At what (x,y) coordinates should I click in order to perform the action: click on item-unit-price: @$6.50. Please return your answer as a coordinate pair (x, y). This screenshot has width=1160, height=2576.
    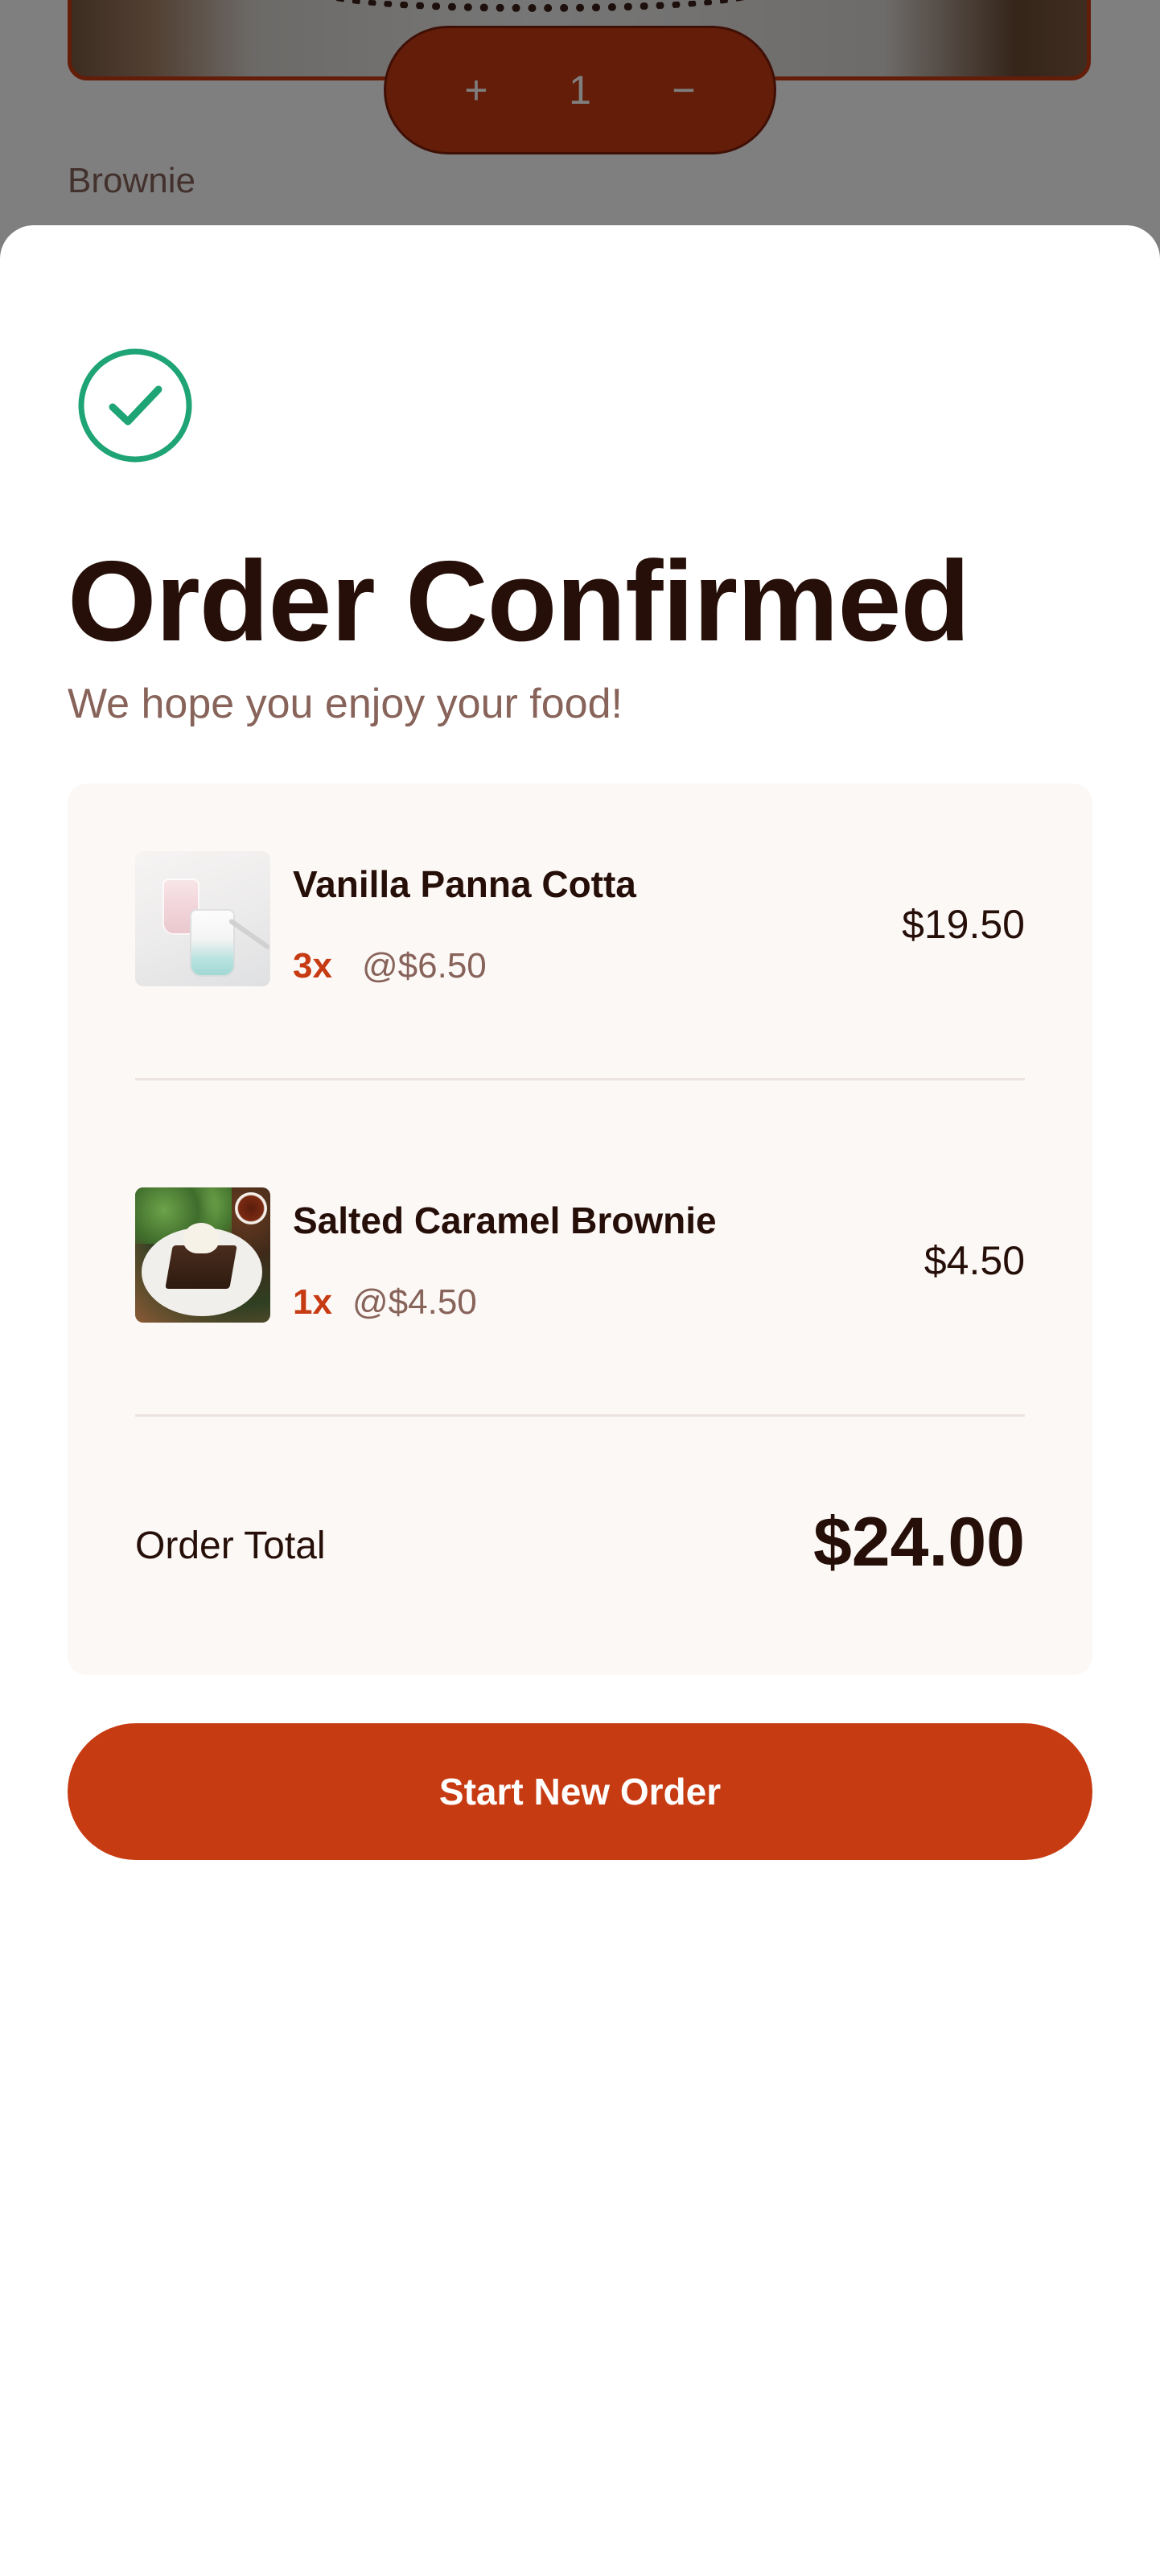
    Looking at the image, I should click on (424, 966).